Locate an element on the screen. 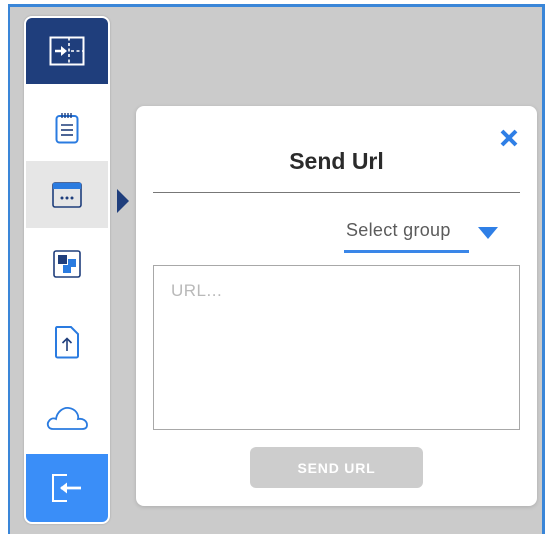 The width and height of the screenshot is (549, 538). sidebar-item-exit is located at coordinates (67, 488).